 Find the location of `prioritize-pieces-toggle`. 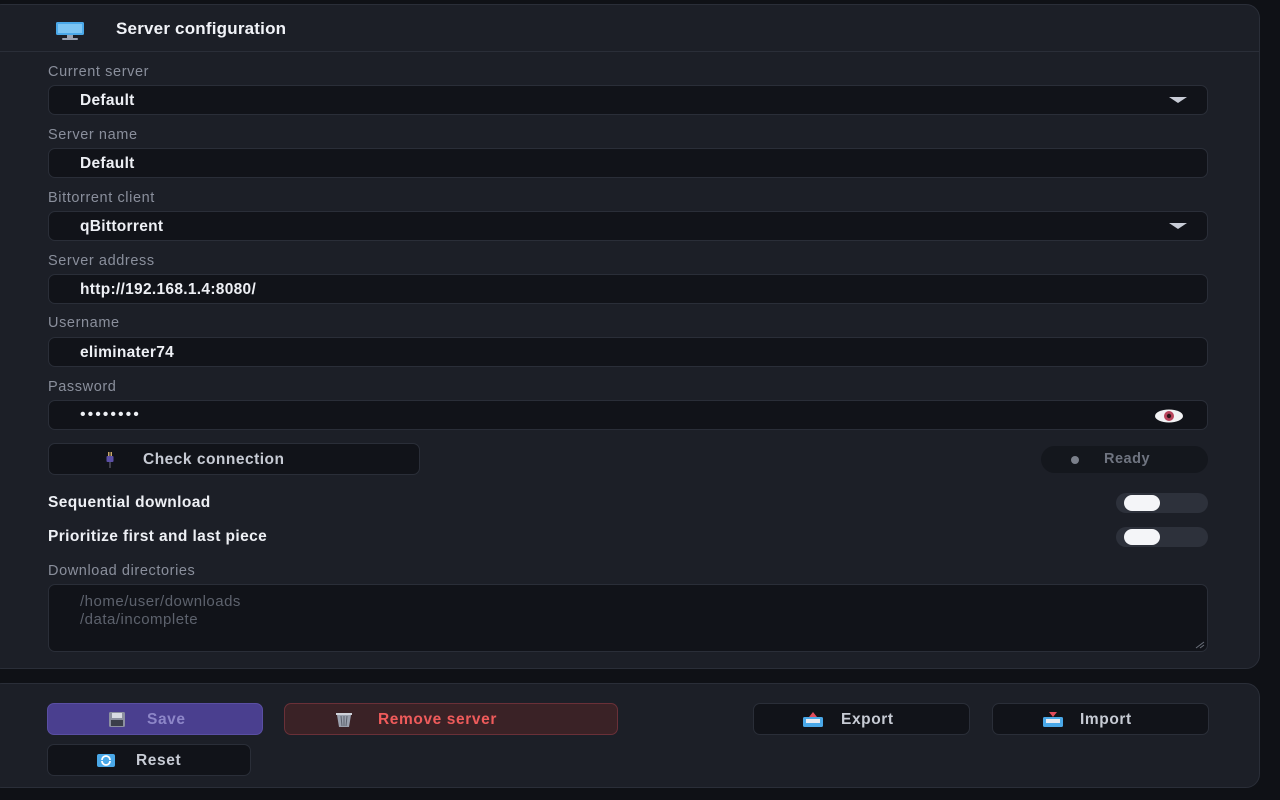

prioritize-pieces-toggle is located at coordinates (1162, 537).